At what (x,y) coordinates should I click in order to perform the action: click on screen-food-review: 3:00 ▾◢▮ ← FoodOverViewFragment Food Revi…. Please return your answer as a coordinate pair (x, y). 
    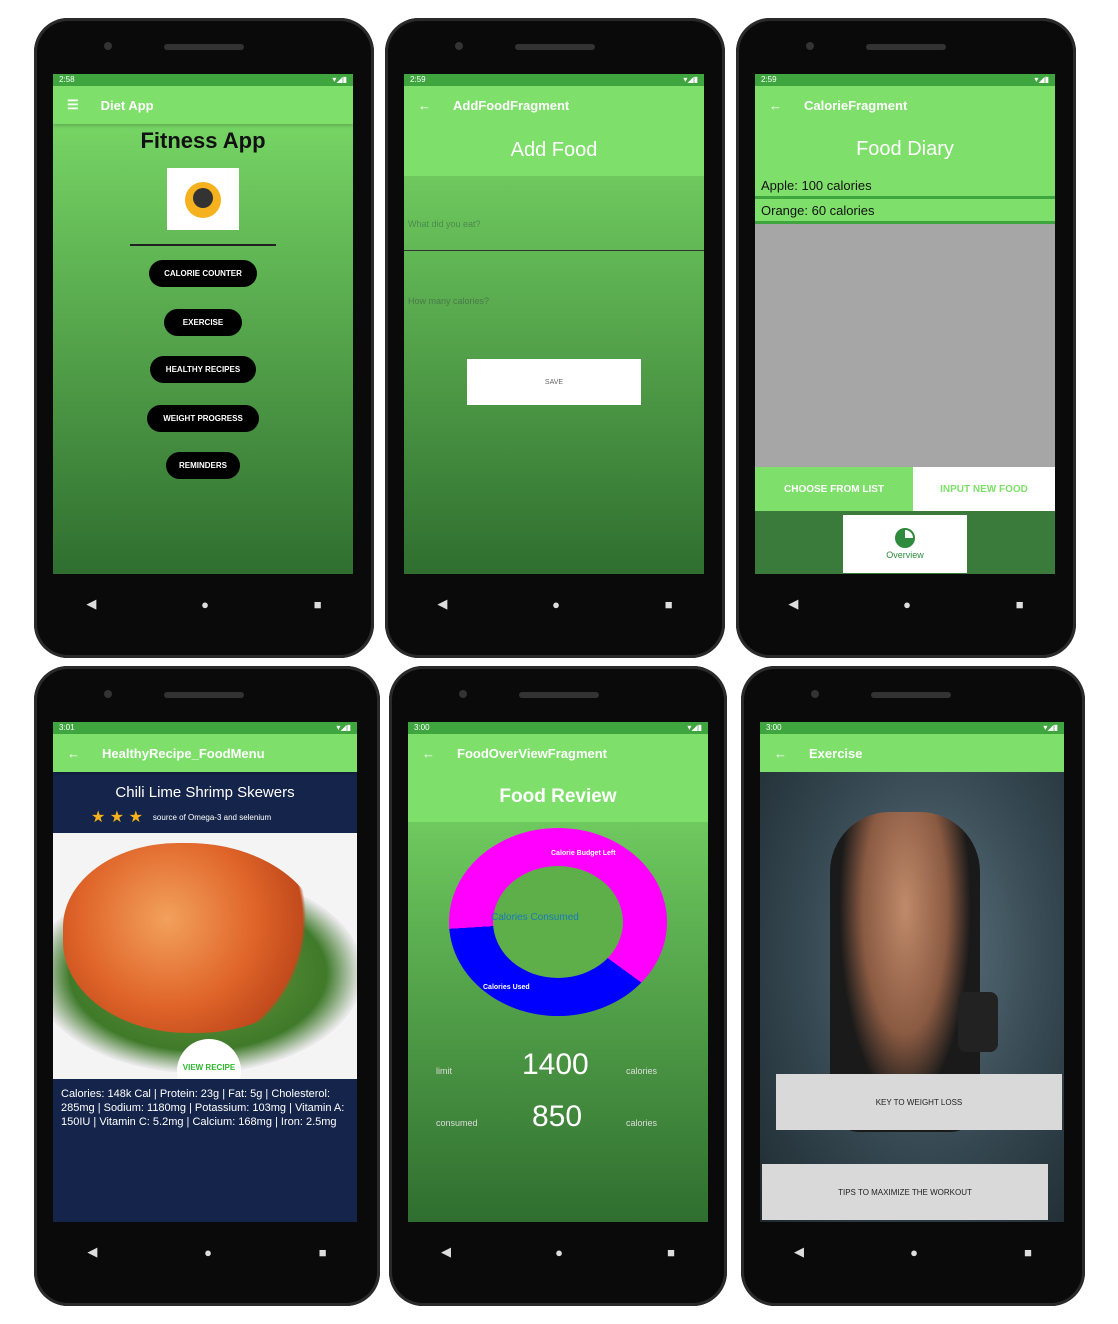
    Looking at the image, I should click on (558, 972).